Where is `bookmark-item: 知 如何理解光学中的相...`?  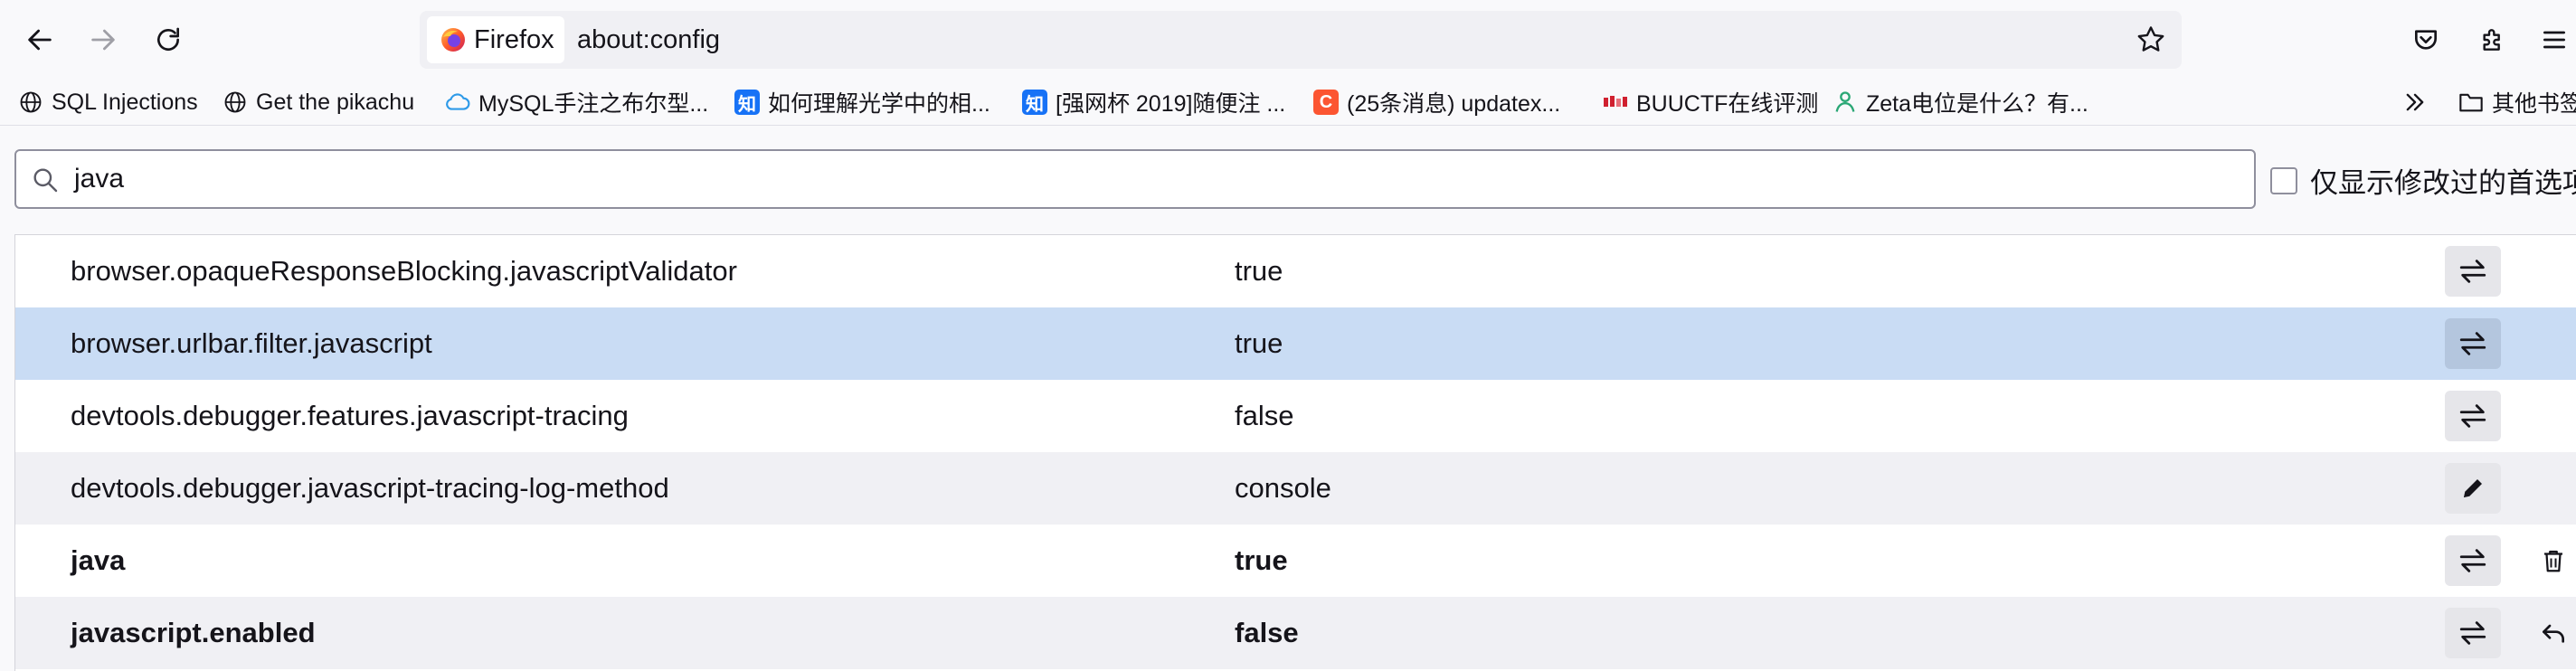
bookmark-item: 知 如何理解光学中的相... is located at coordinates (862, 102).